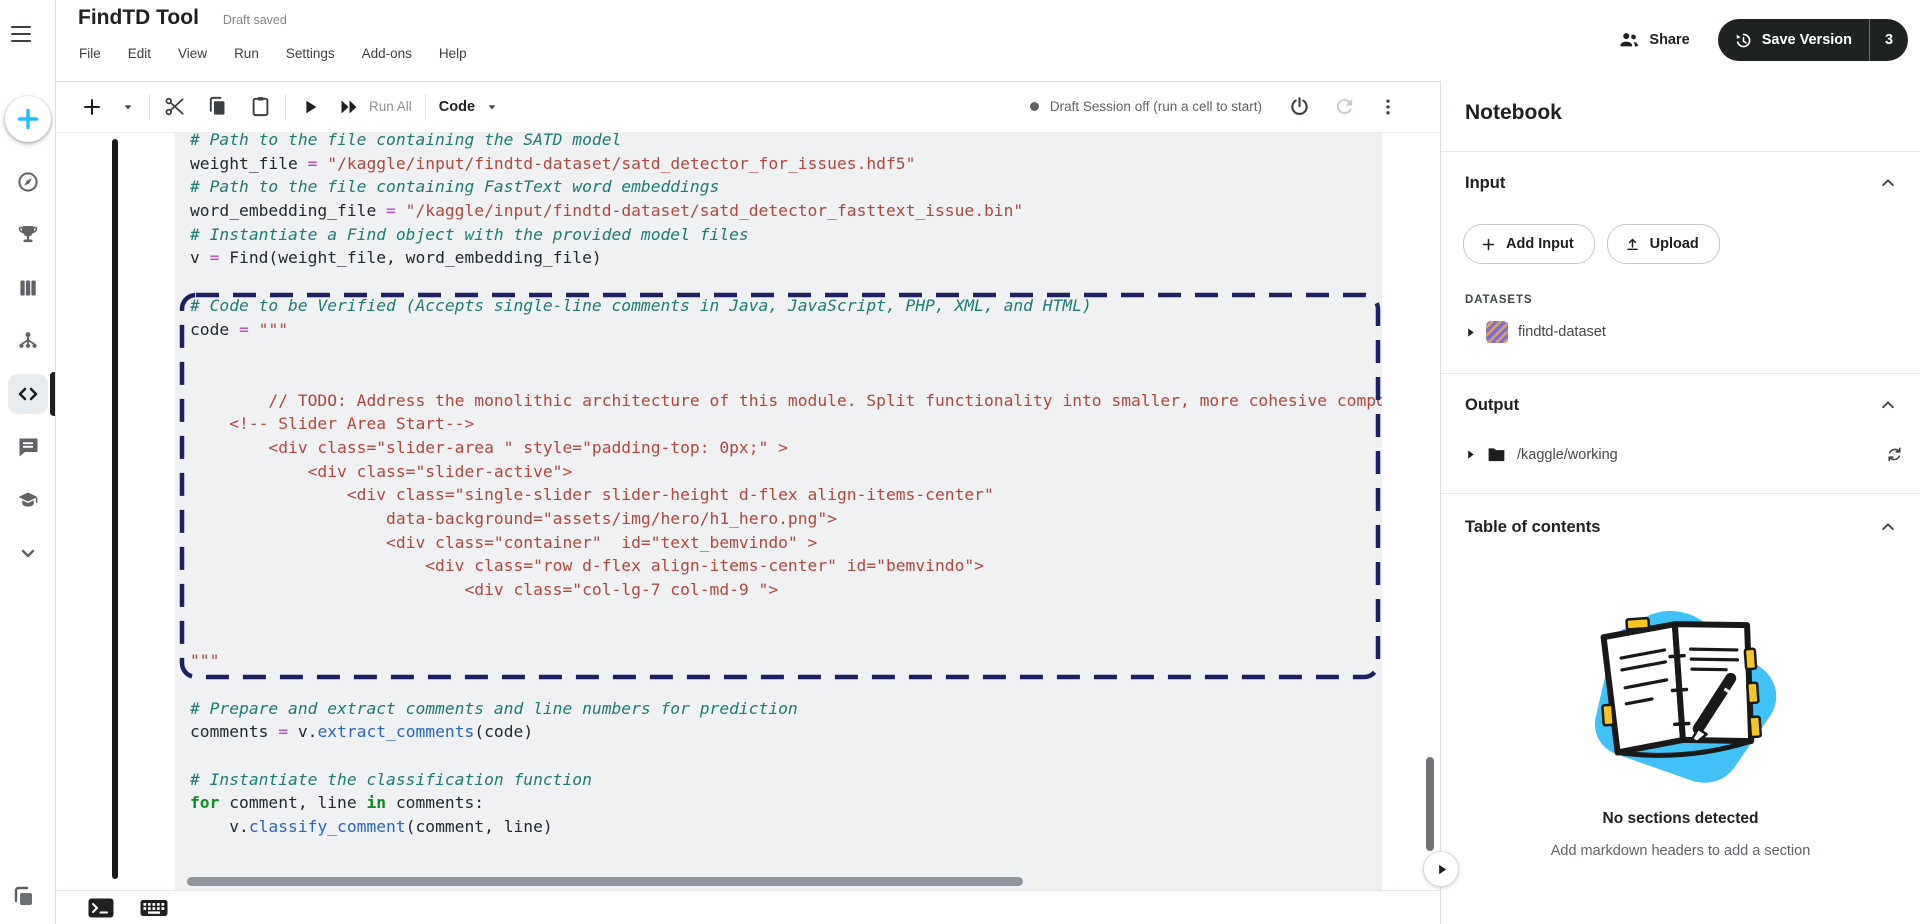 The height and width of the screenshot is (924, 1920). I want to click on cell-type-selector: Code, so click(457, 107).